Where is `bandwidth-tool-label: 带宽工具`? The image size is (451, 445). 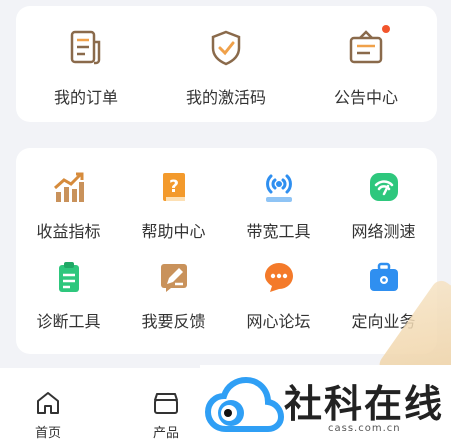 bandwidth-tool-label: 带宽工具 is located at coordinates (278, 231).